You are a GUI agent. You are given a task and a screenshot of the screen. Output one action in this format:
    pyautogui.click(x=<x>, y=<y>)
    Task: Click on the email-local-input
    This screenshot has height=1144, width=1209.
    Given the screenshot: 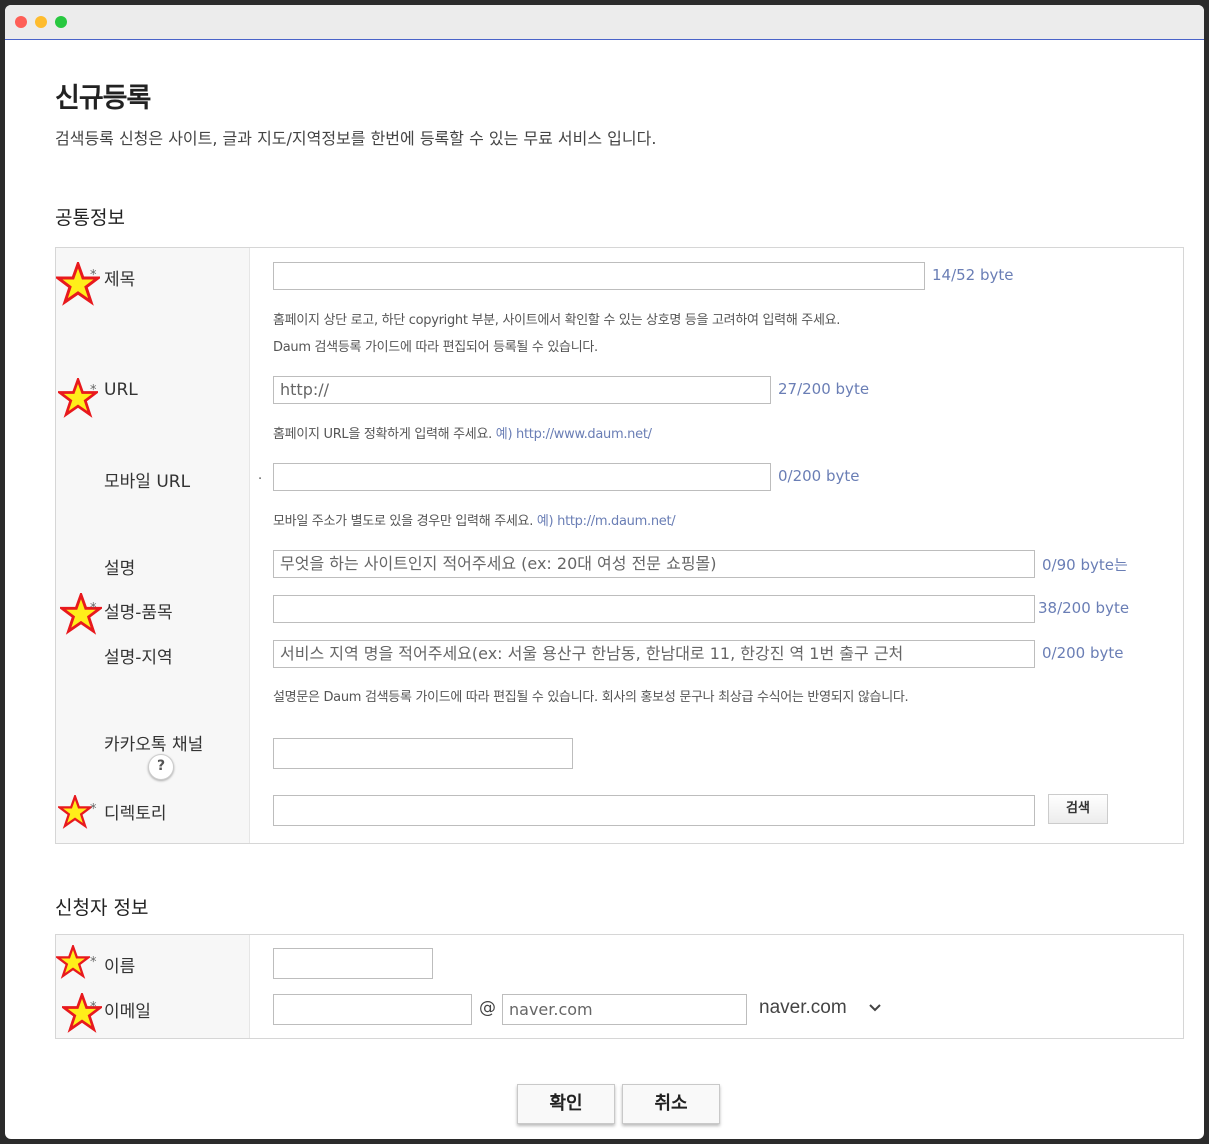 What is the action you would take?
    pyautogui.click(x=372, y=1009)
    